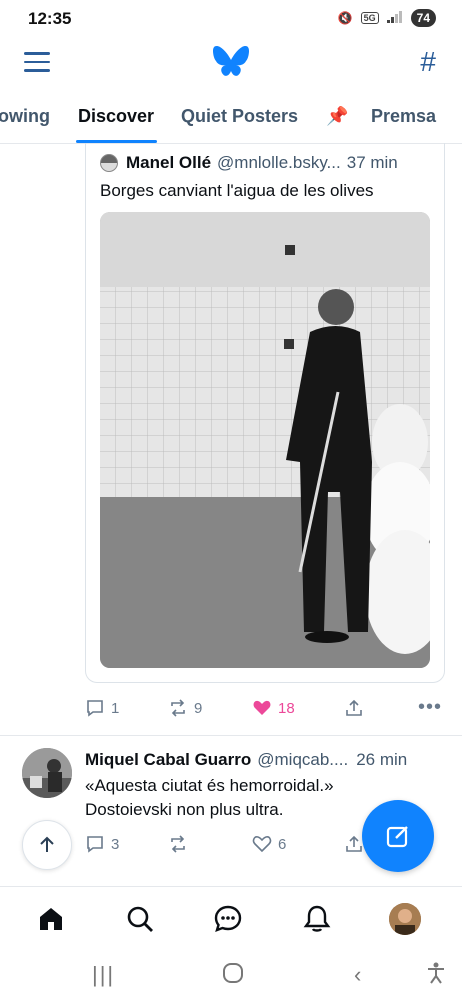 This screenshot has height=1000, width=462. Describe the element at coordinates (228, 919) in the screenshot. I see `chat-icon` at that location.